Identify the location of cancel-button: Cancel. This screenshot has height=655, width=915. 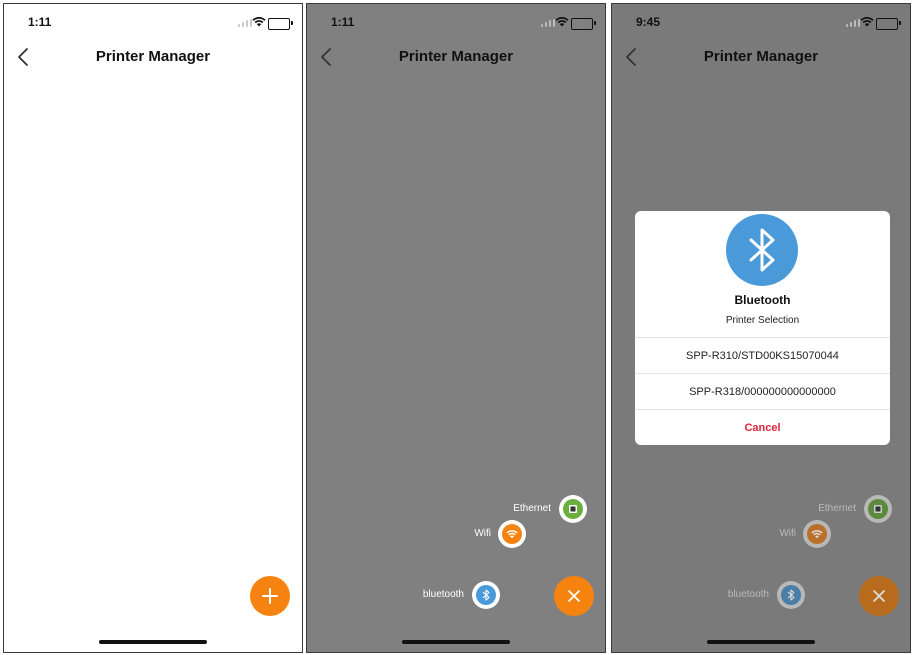
(762, 427).